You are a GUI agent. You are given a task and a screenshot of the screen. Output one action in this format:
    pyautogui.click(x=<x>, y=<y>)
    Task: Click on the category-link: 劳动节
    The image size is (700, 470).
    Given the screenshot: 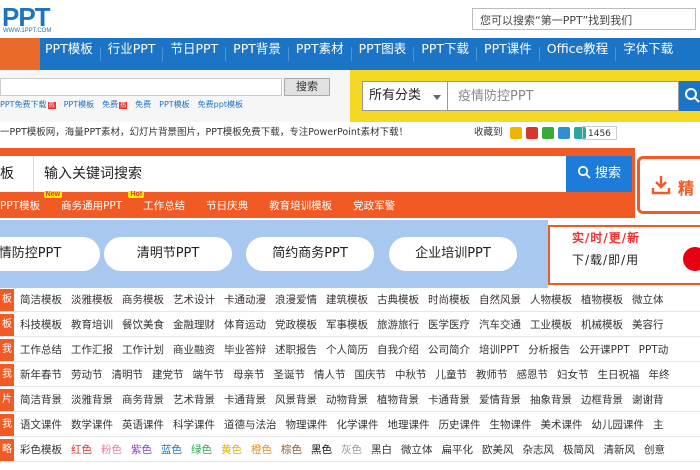 What is the action you would take?
    pyautogui.click(x=87, y=375)
    